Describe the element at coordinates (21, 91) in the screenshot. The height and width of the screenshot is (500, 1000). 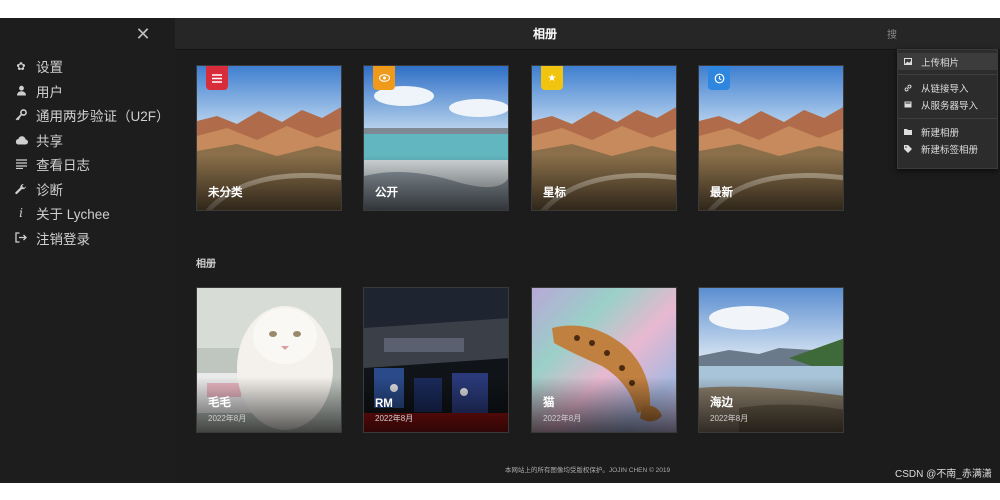
I see `user-icon` at that location.